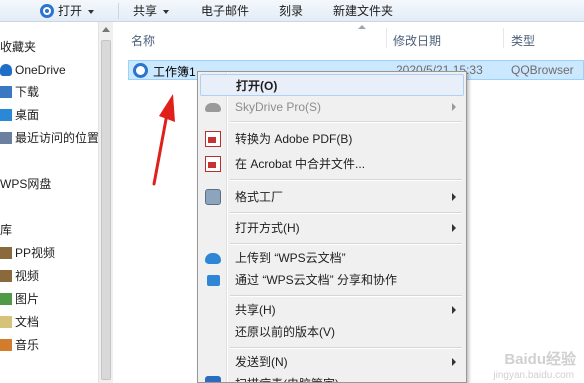  What do you see at coordinates (6, 92) in the screenshot?
I see `download-folder-icon` at bounding box center [6, 92].